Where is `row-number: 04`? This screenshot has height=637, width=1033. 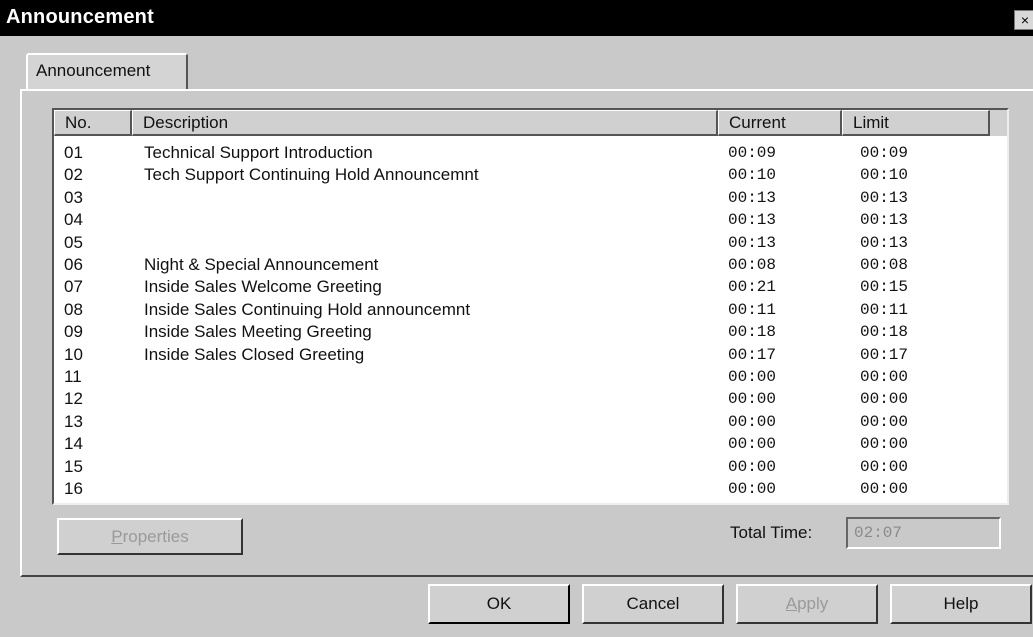
row-number: 04 is located at coordinates (73, 220).